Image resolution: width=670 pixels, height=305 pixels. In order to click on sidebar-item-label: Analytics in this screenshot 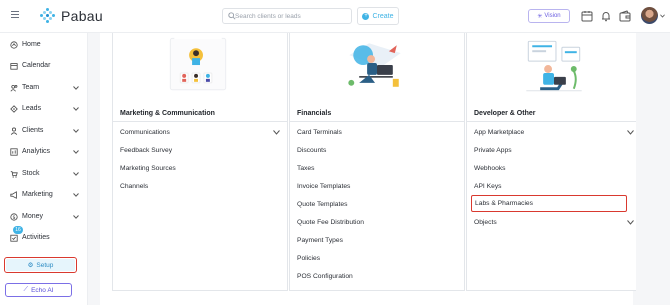, I will do `click(36, 151)`.